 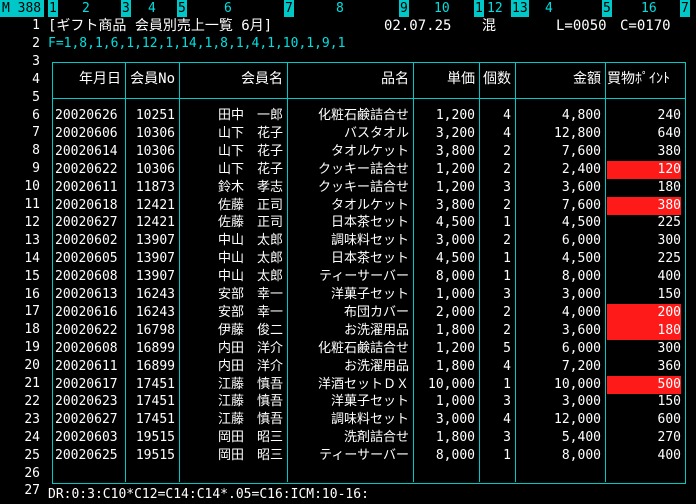 I want to click on cell-date: 20020616, so click(x=88, y=313).